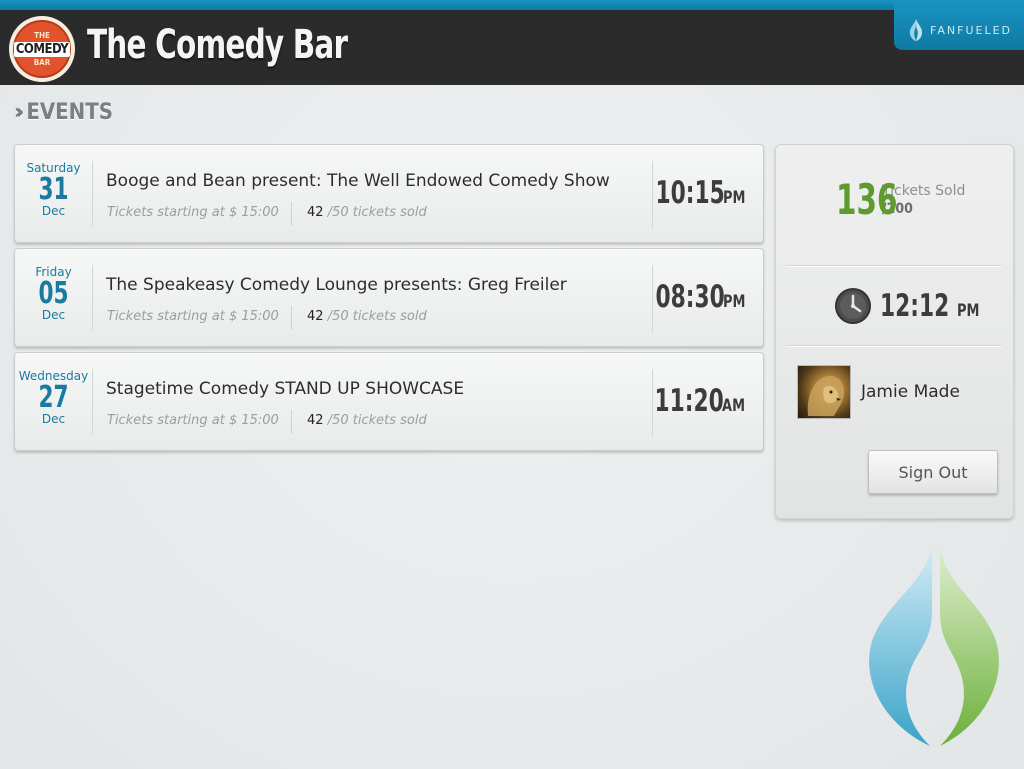 This screenshot has width=1024, height=769. I want to click on current-time-text: 12:12 PM, so click(930, 306).